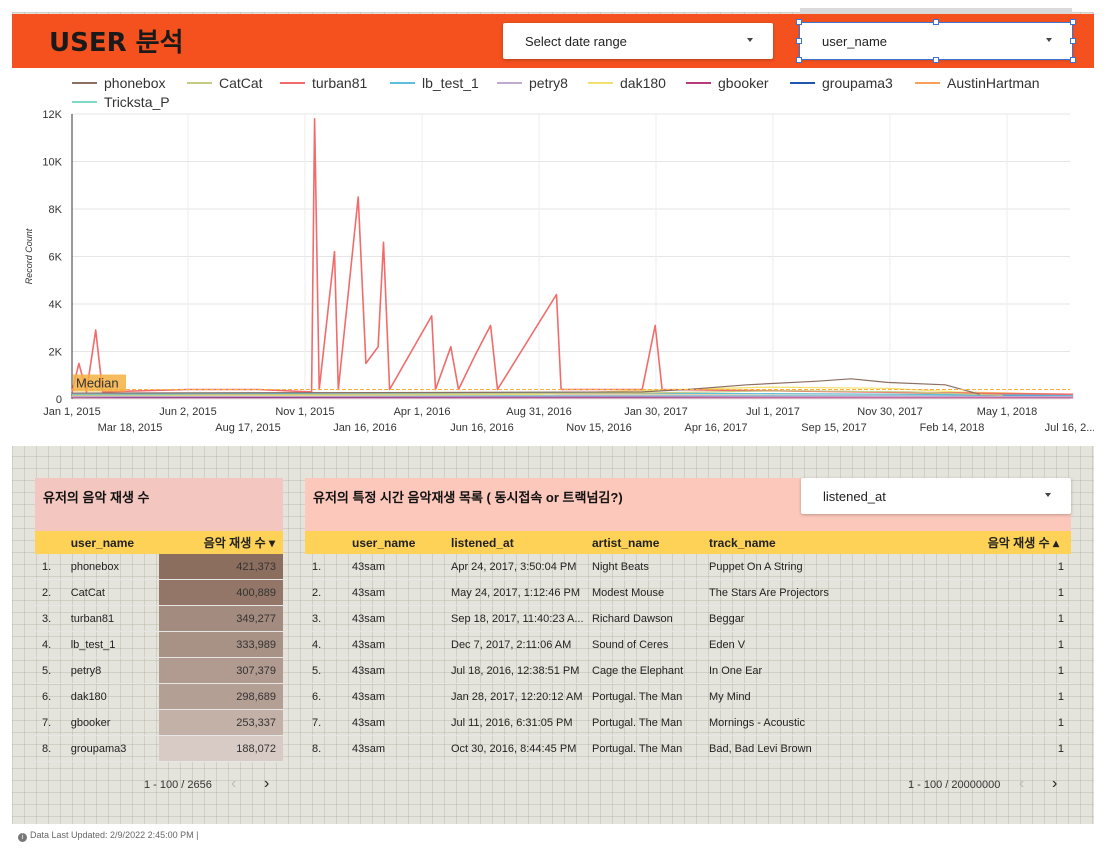 This screenshot has width=1114, height=854. Describe the element at coordinates (521, 696) in the screenshot. I see `cell-listened-at: Jan 28, 2017, 12:20:12 AM` at that location.